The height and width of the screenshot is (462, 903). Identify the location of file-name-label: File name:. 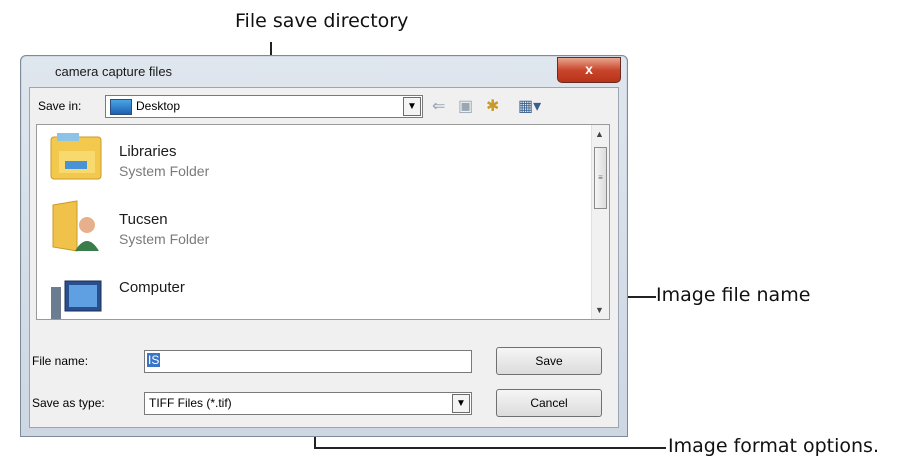
(60, 361).